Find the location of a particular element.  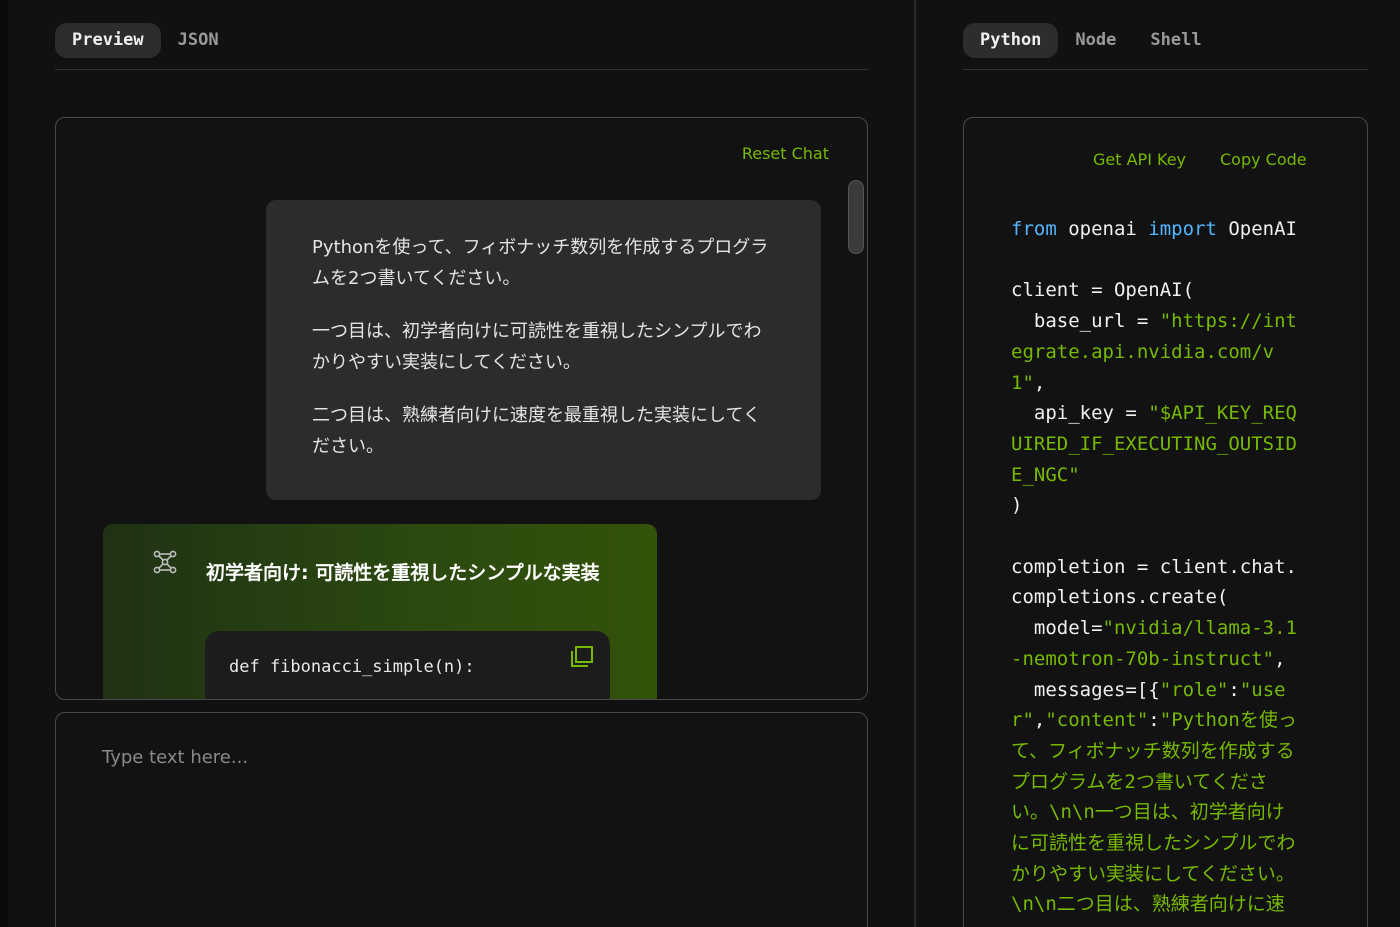

code-block: def fibonacci_simple(n): is located at coordinates (407, 665).